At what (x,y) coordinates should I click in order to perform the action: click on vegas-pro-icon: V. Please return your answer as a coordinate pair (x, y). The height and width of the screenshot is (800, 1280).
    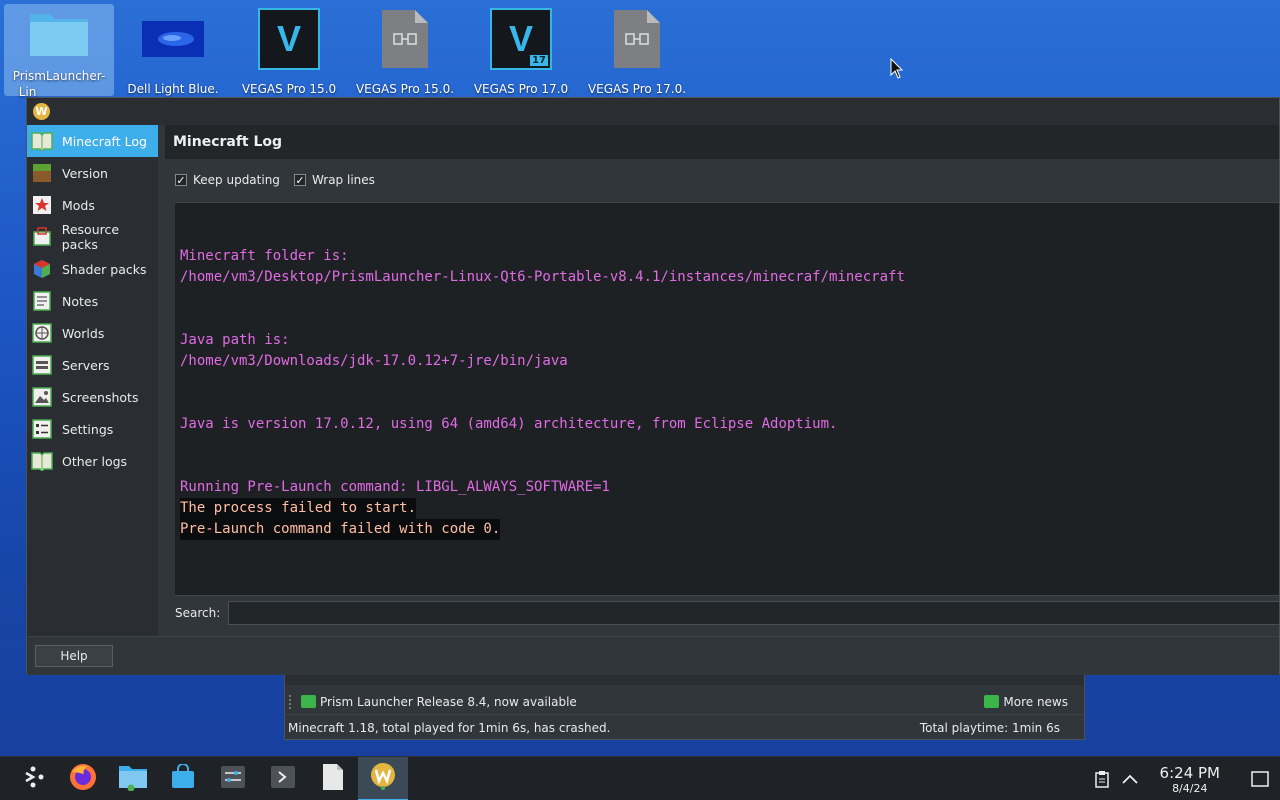
    Looking at the image, I should click on (289, 39).